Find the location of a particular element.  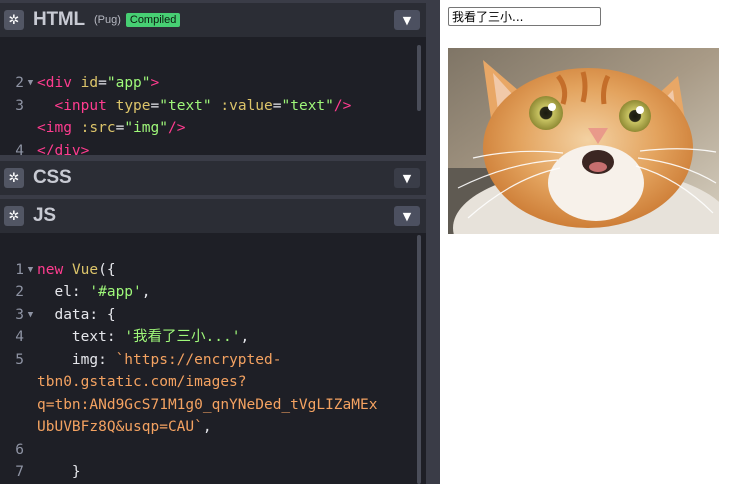

code-line: 2 el: '#app', is located at coordinates (83, 292).